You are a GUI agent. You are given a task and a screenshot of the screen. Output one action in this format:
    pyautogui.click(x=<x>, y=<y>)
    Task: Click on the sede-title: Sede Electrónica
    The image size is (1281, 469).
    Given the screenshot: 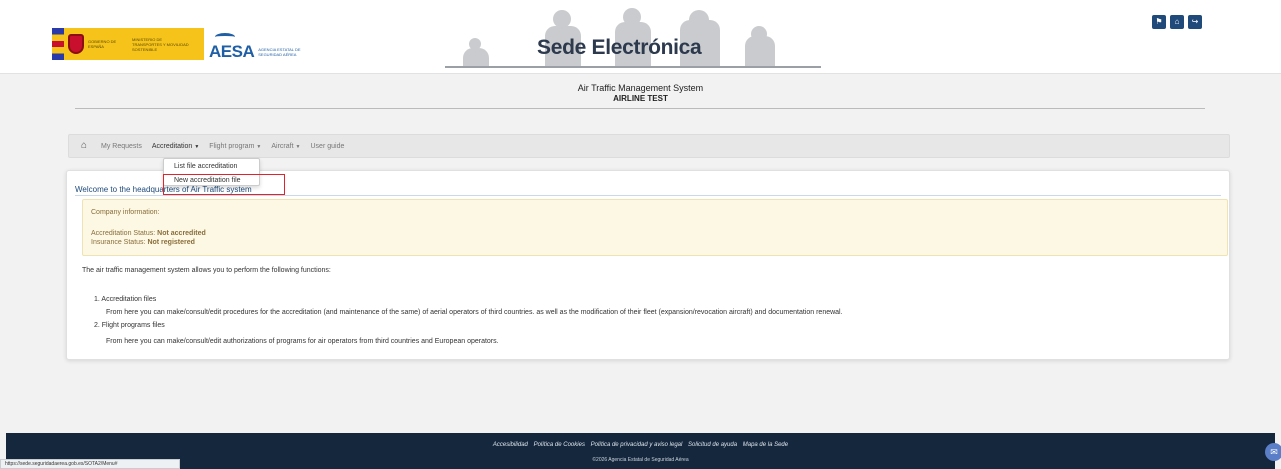 What is the action you would take?
    pyautogui.click(x=619, y=47)
    